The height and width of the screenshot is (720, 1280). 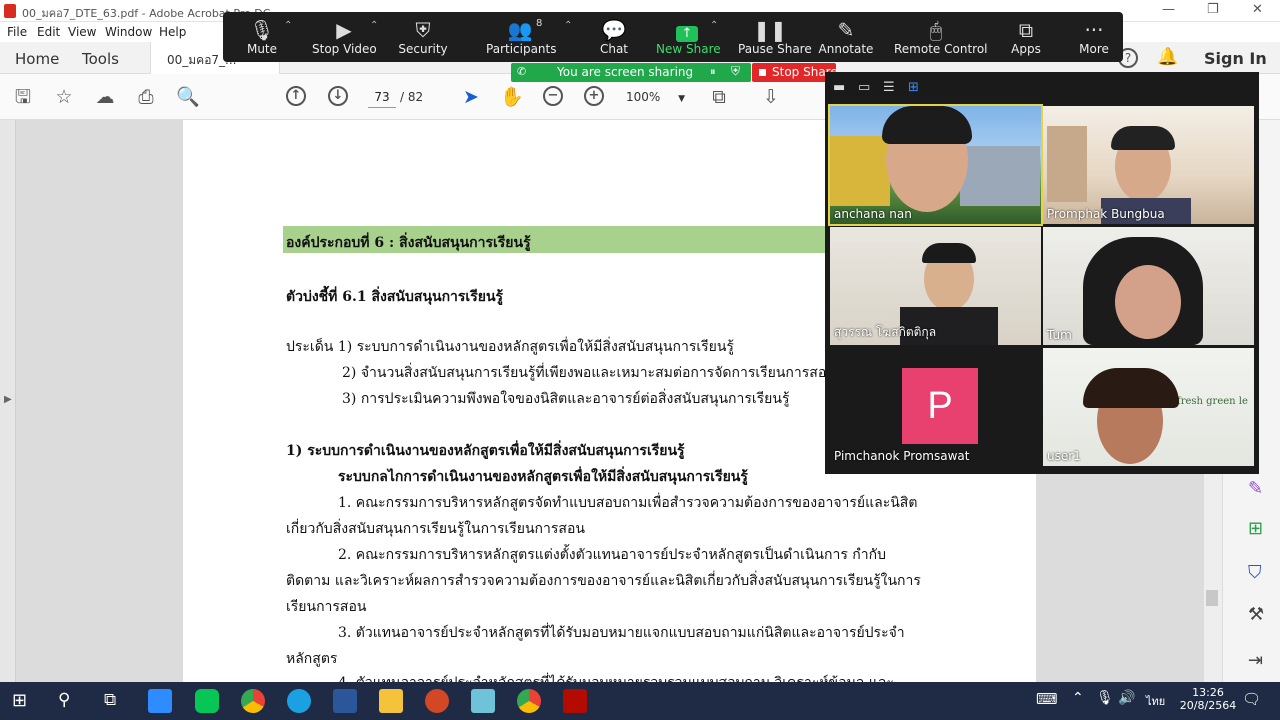 What do you see at coordinates (935, 407) in the screenshot?
I see `video-tile: P Pimchanok Promsawat` at bounding box center [935, 407].